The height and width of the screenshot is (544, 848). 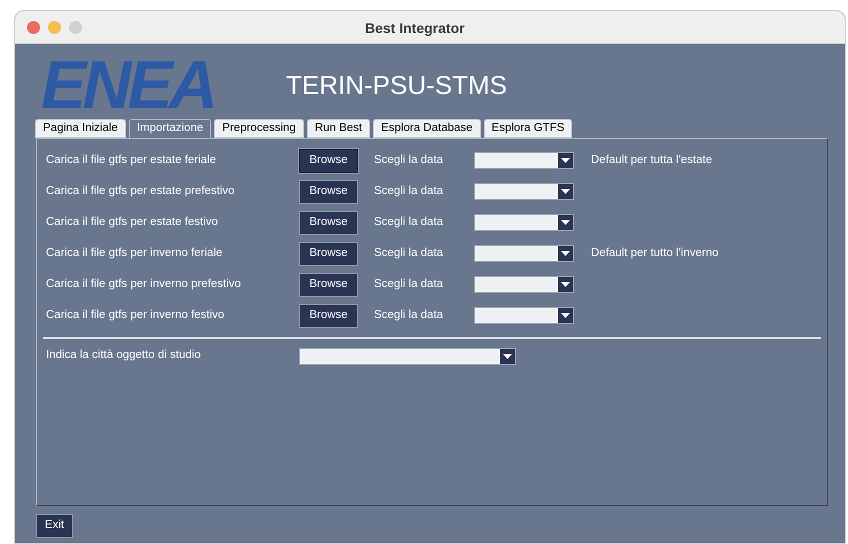 I want to click on window-title: Best Integrator, so click(x=415, y=28).